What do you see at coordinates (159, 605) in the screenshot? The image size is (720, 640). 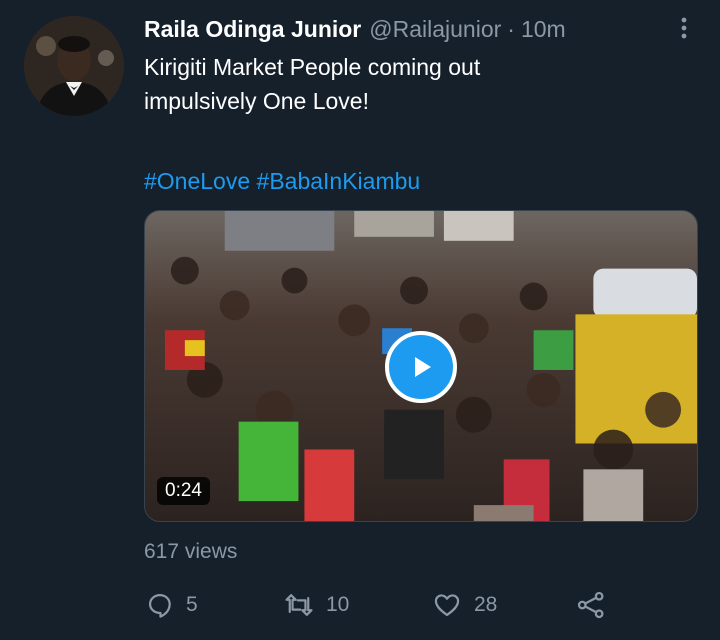 I see `reply-icon` at bounding box center [159, 605].